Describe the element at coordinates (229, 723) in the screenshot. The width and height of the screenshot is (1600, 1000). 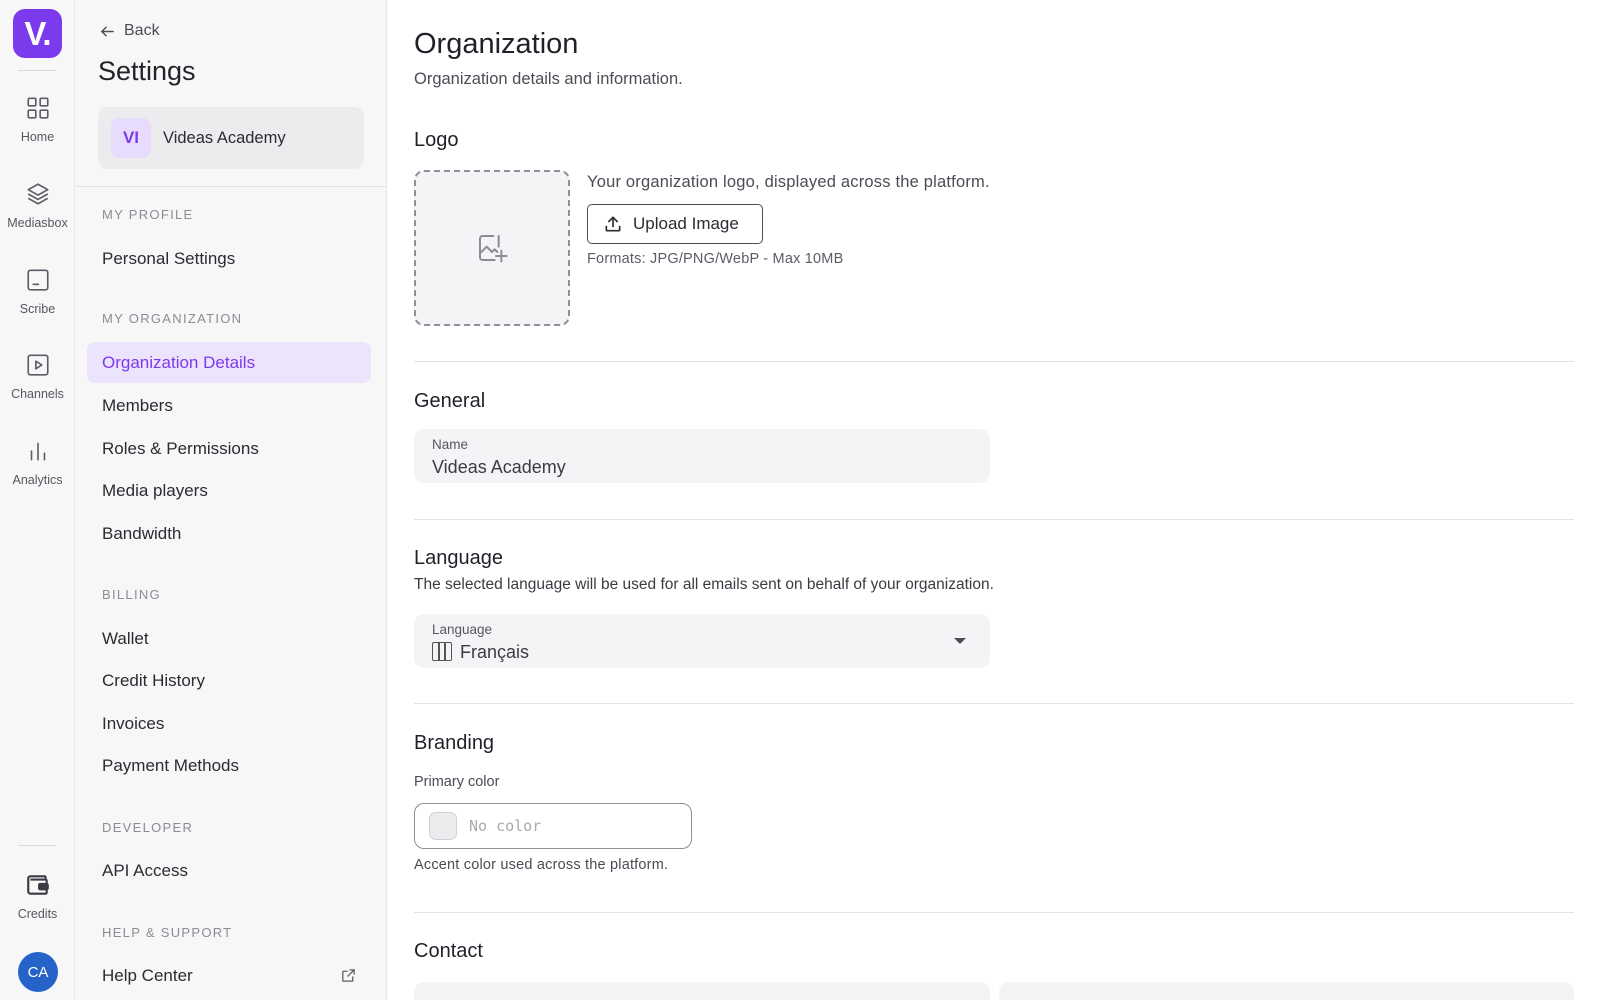
I see `sidebar-item-invoices: Invoices` at that location.